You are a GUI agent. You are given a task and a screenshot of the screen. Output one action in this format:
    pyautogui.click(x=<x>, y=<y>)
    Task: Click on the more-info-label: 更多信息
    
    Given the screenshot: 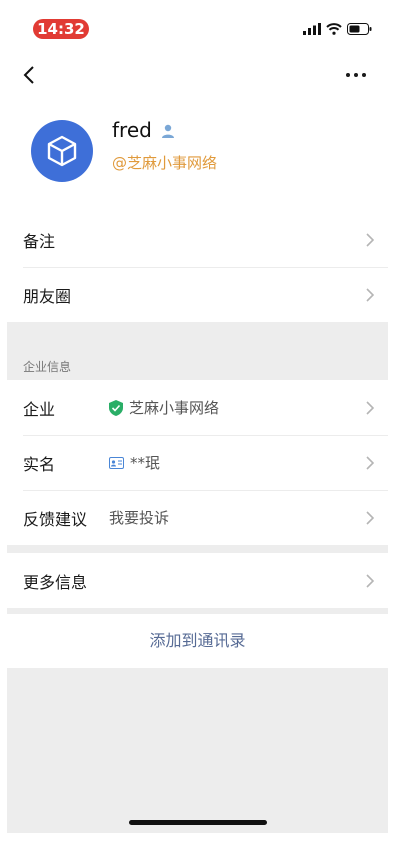 What is the action you would take?
    pyautogui.click(x=55, y=582)
    